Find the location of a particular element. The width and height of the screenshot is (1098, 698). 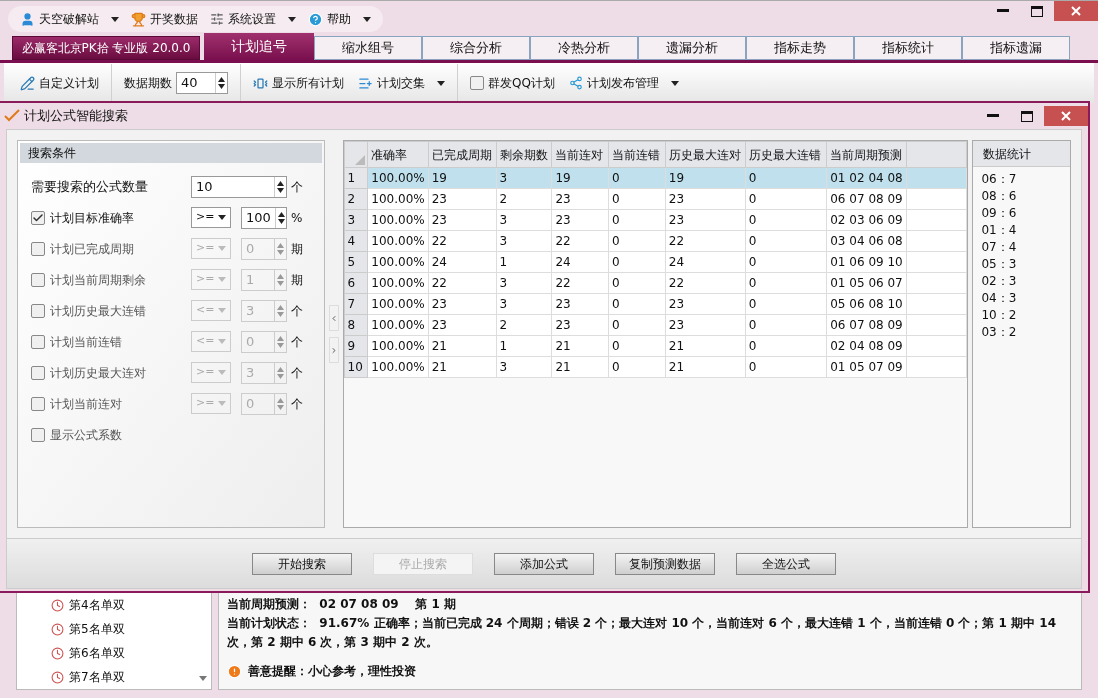

table-row: 8 100.00% 23 2 23 0 23 0 06 07 08 09 is located at coordinates (655, 325).